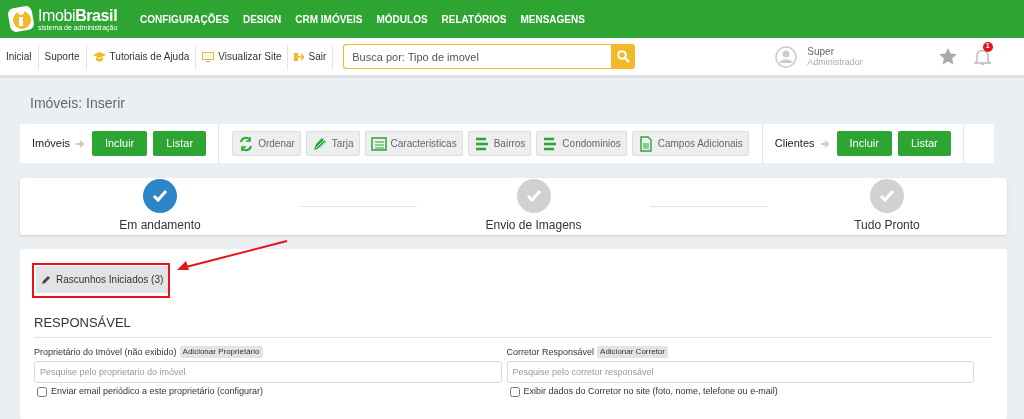  What do you see at coordinates (650, 391) in the screenshot?
I see `checkbox-label: Exibir dados do Corretor no site (foto, nome, telefone ou e-mail)` at bounding box center [650, 391].